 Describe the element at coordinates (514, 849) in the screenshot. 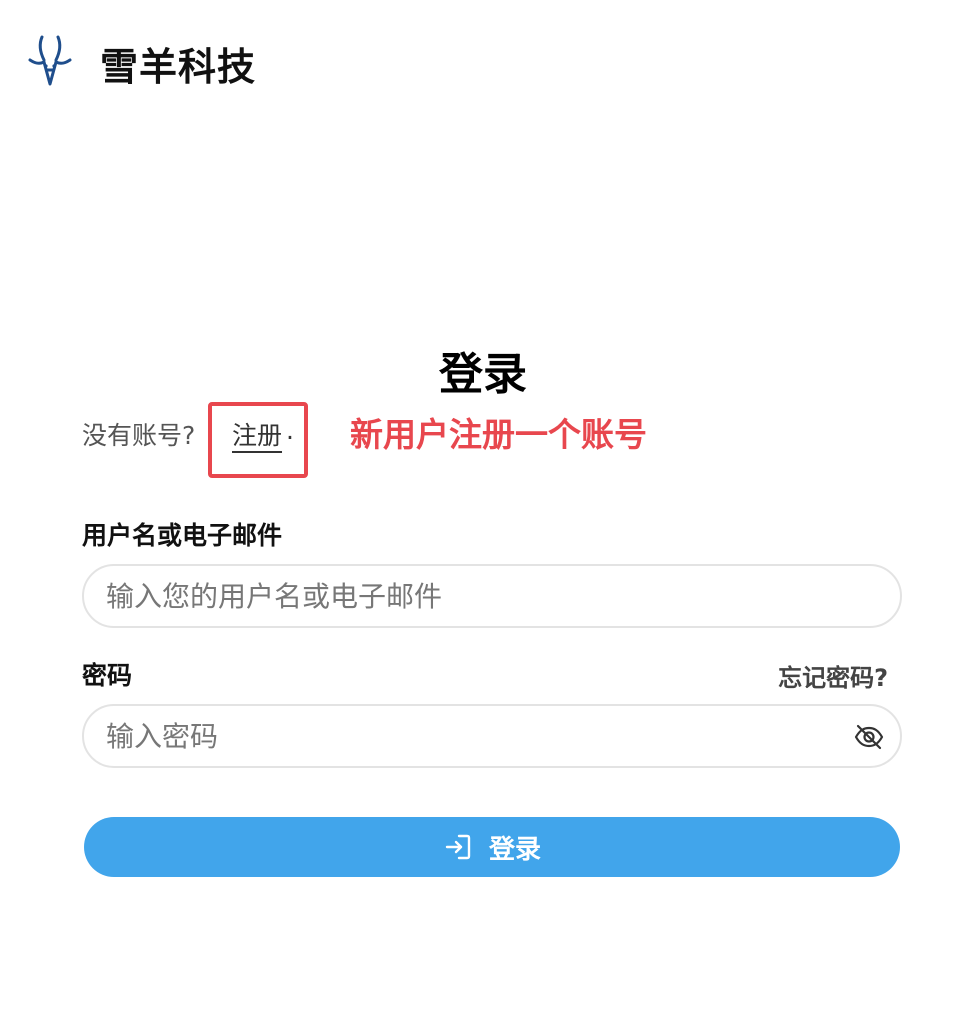

I see `login-submit-label: 登录` at that location.